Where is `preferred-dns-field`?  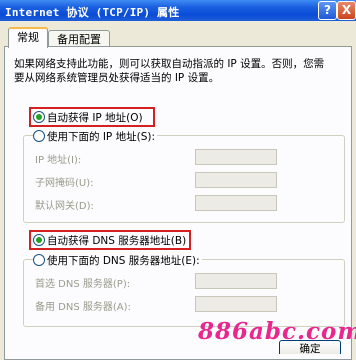
preferred-dns-field is located at coordinates (236, 281).